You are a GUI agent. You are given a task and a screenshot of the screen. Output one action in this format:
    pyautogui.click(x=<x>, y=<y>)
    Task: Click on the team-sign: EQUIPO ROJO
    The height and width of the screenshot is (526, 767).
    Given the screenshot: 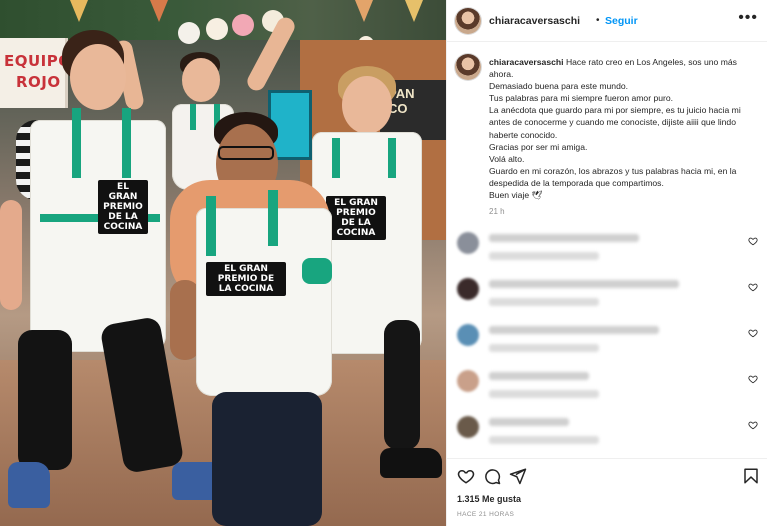 What is the action you would take?
    pyautogui.click(x=36, y=73)
    